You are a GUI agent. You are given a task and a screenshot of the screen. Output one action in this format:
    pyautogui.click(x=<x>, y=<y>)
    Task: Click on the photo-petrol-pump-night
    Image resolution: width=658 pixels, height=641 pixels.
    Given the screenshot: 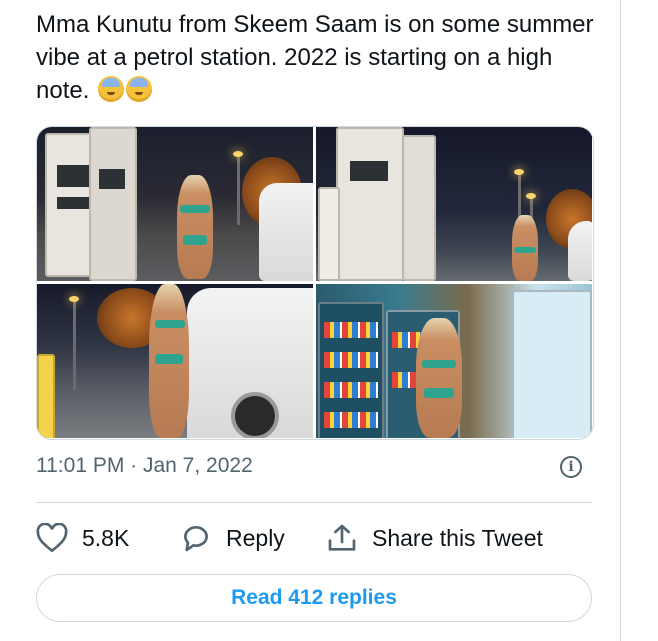 What is the action you would take?
    pyautogui.click(x=175, y=204)
    